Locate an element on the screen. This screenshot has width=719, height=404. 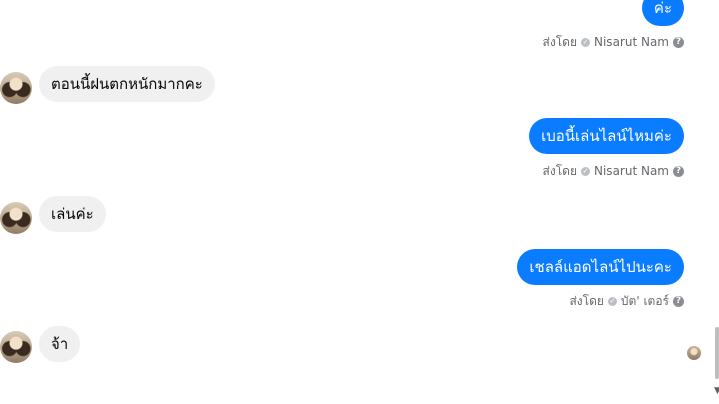
message-text: ค่ะ is located at coordinates (662, 8).